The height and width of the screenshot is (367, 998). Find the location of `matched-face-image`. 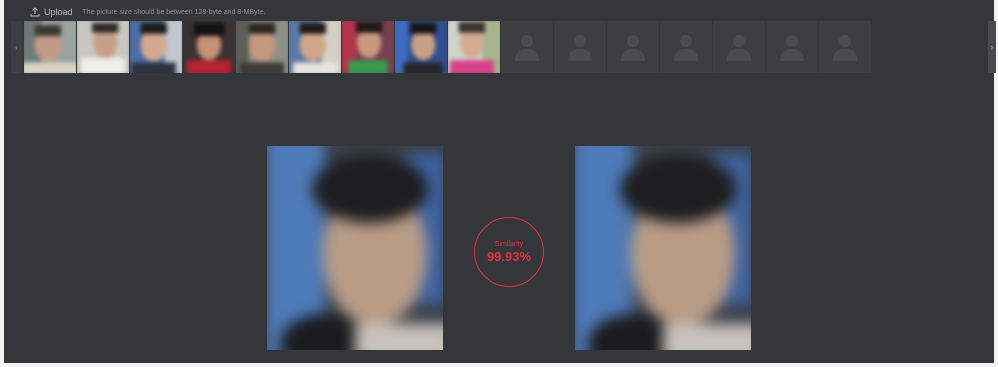

matched-face-image is located at coordinates (663, 248).